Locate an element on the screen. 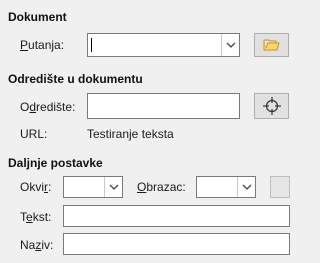 The image size is (320, 263). folder-open-icon is located at coordinates (271, 45).